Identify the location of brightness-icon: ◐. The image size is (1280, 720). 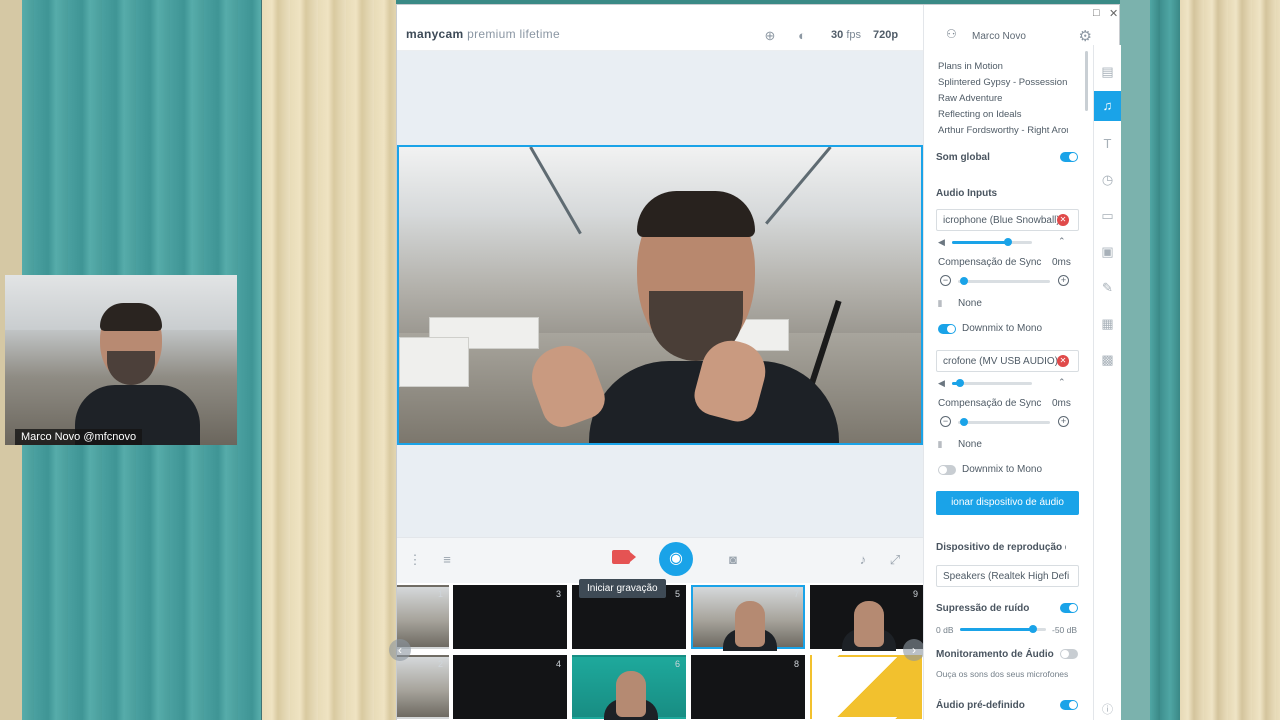
(802, 36).